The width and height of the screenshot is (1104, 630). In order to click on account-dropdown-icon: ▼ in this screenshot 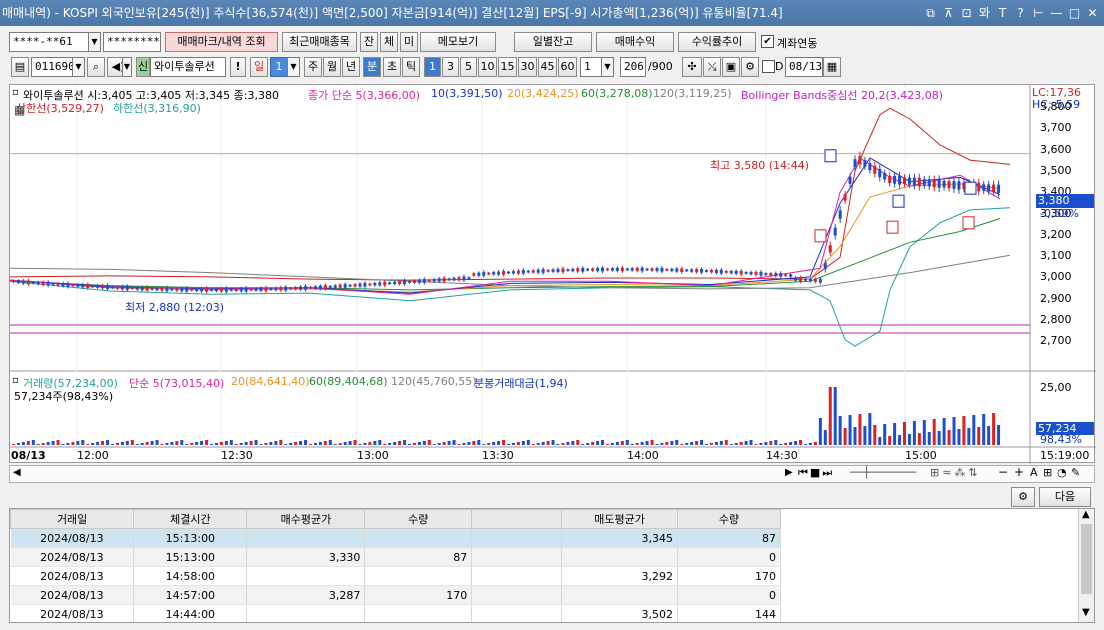, I will do `click(94, 42)`.